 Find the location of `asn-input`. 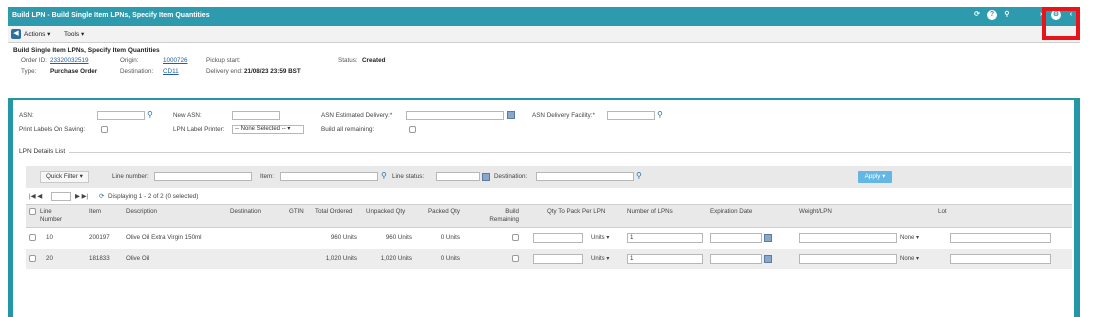

asn-input is located at coordinates (121, 115).